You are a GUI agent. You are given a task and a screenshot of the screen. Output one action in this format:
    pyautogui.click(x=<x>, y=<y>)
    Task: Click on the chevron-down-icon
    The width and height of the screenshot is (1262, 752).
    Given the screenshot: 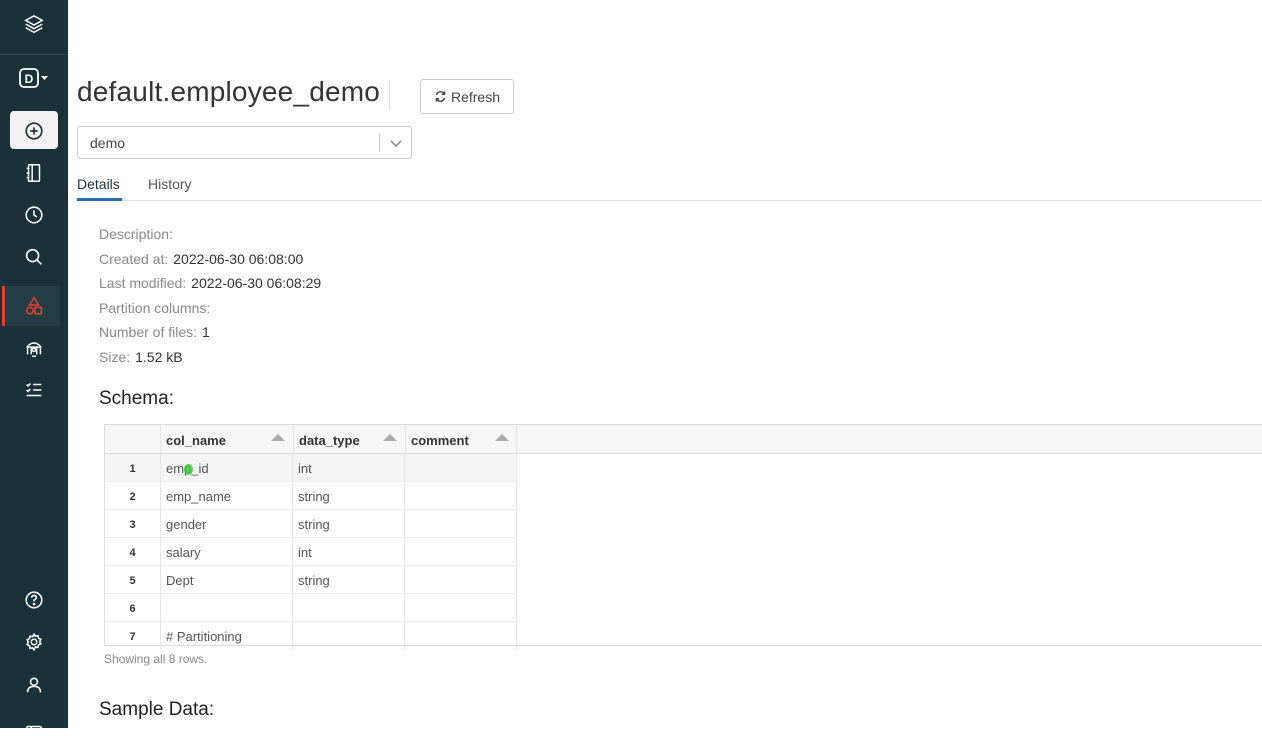 What is the action you would take?
    pyautogui.click(x=396, y=143)
    